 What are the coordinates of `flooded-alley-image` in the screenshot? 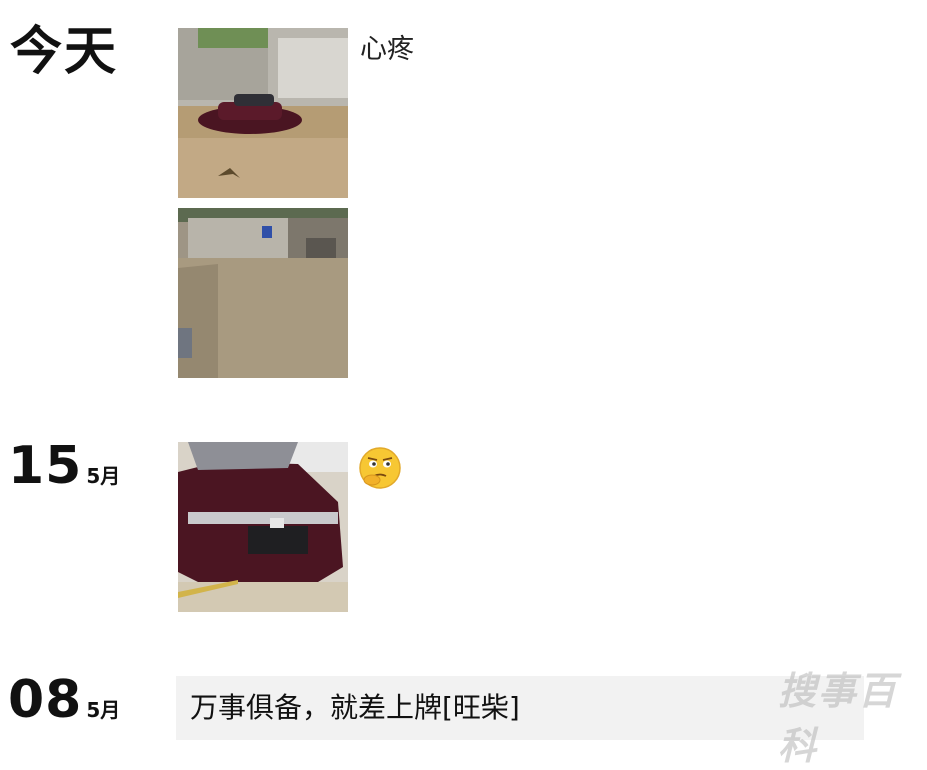 It's located at (263, 293).